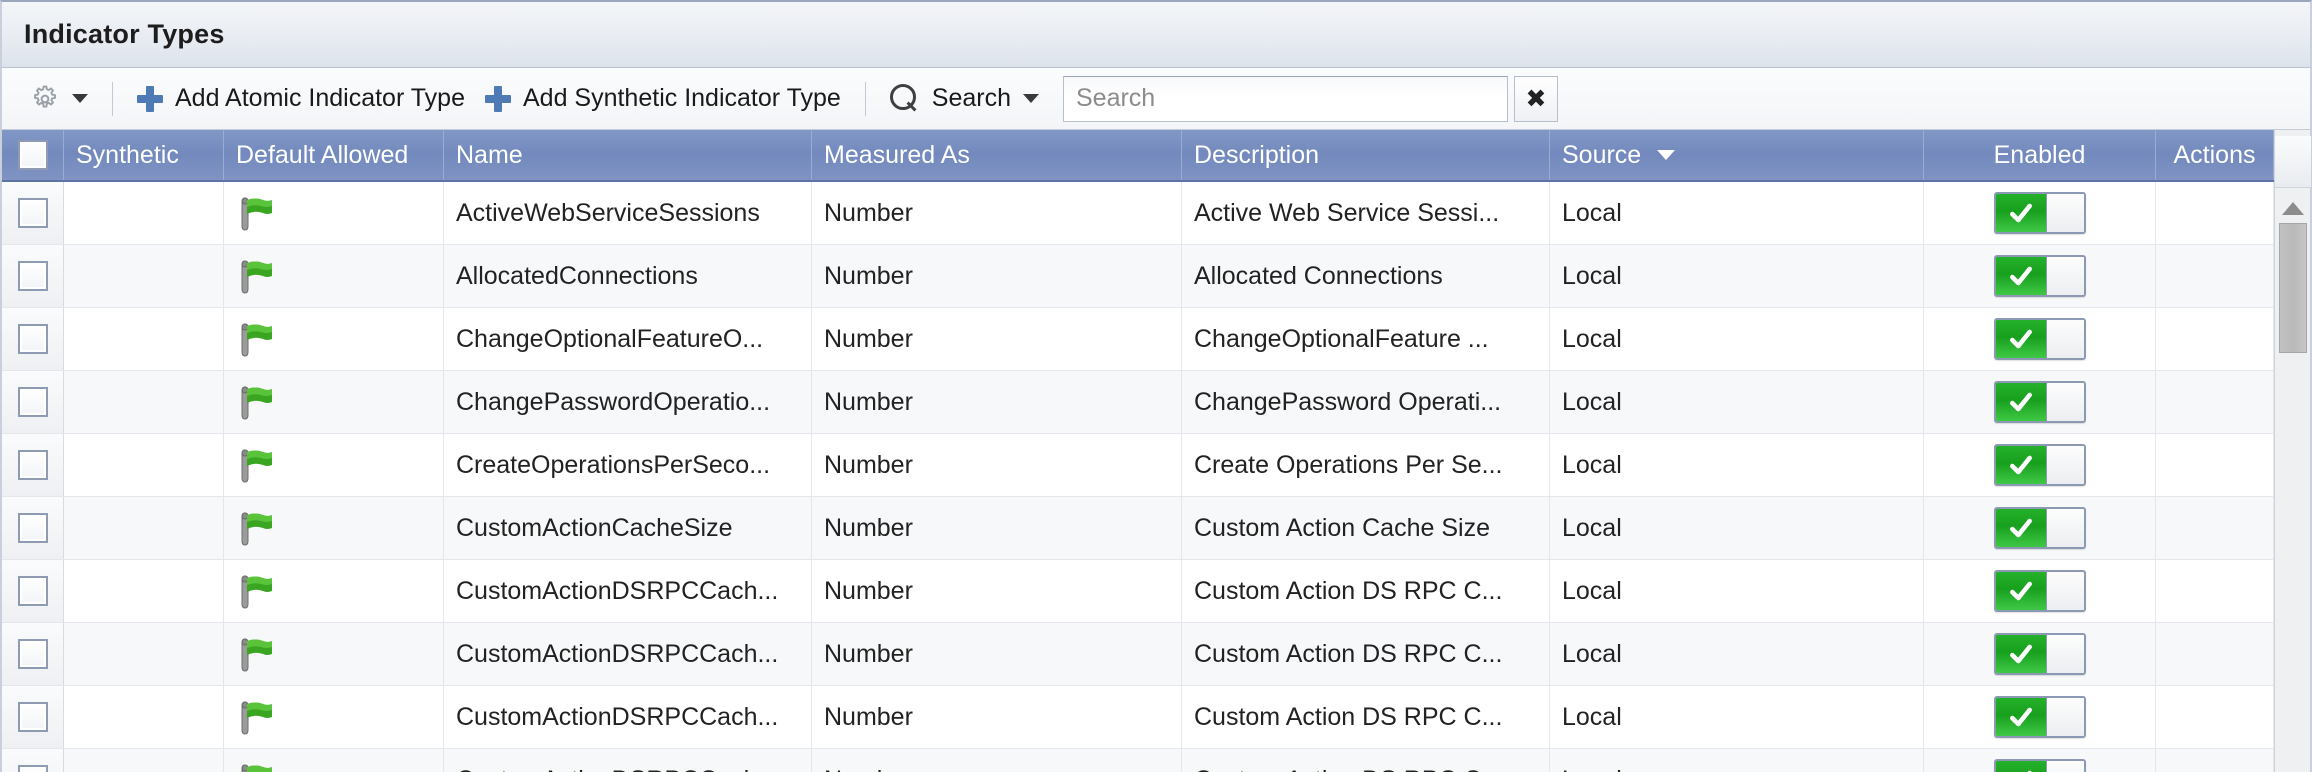 This screenshot has width=2312, height=772. Describe the element at coordinates (1257, 154) in the screenshot. I see `column-header-label: Description` at that location.